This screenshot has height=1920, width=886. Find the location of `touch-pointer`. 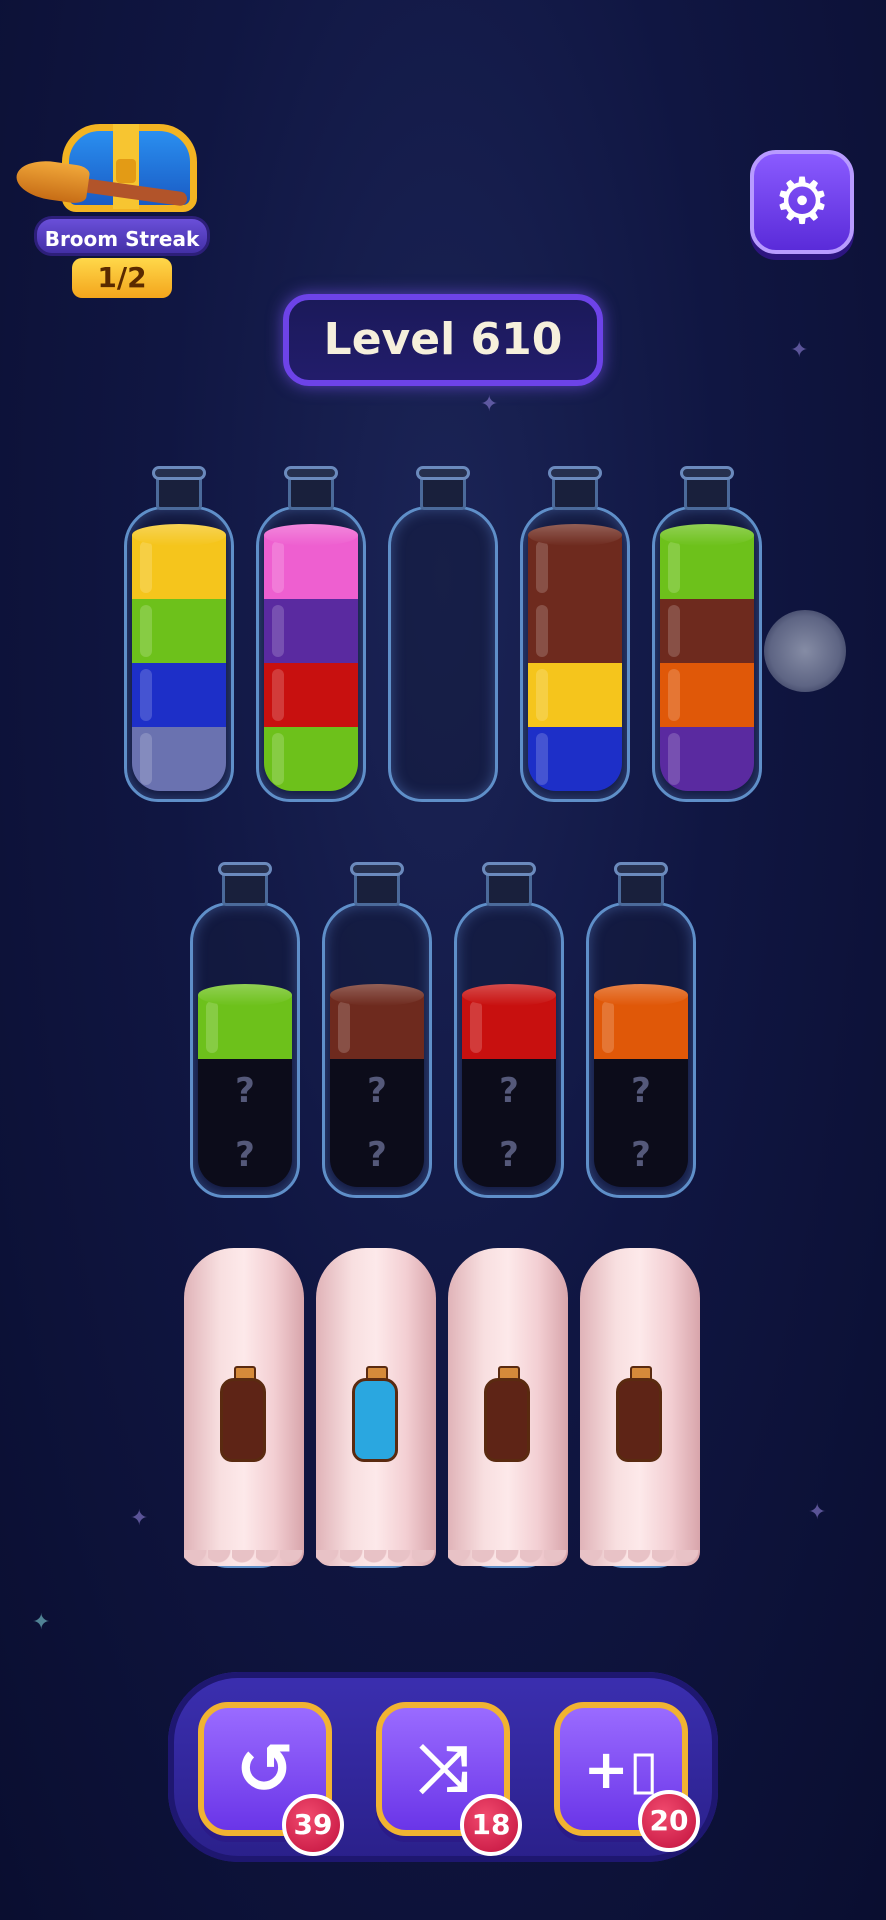

touch-pointer is located at coordinates (805, 651).